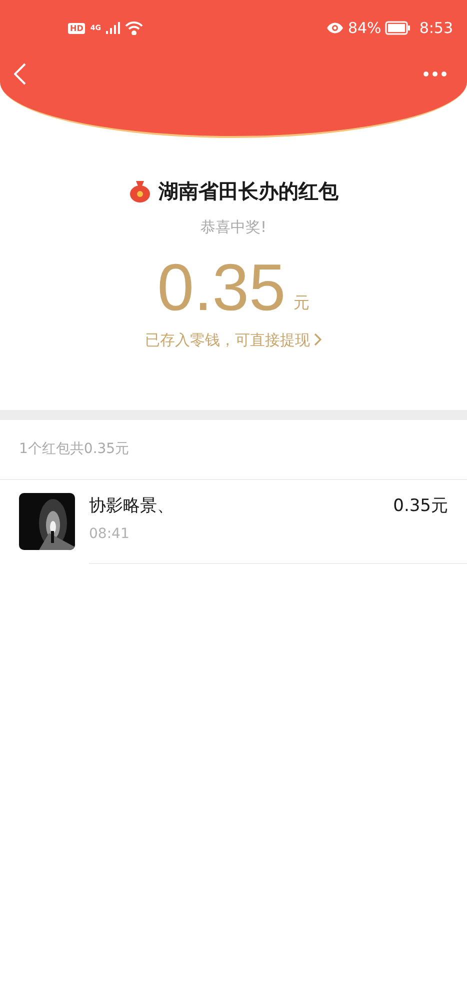  Describe the element at coordinates (248, 191) in the screenshot. I see `packet-title: 湖南省田长办的红包` at that location.